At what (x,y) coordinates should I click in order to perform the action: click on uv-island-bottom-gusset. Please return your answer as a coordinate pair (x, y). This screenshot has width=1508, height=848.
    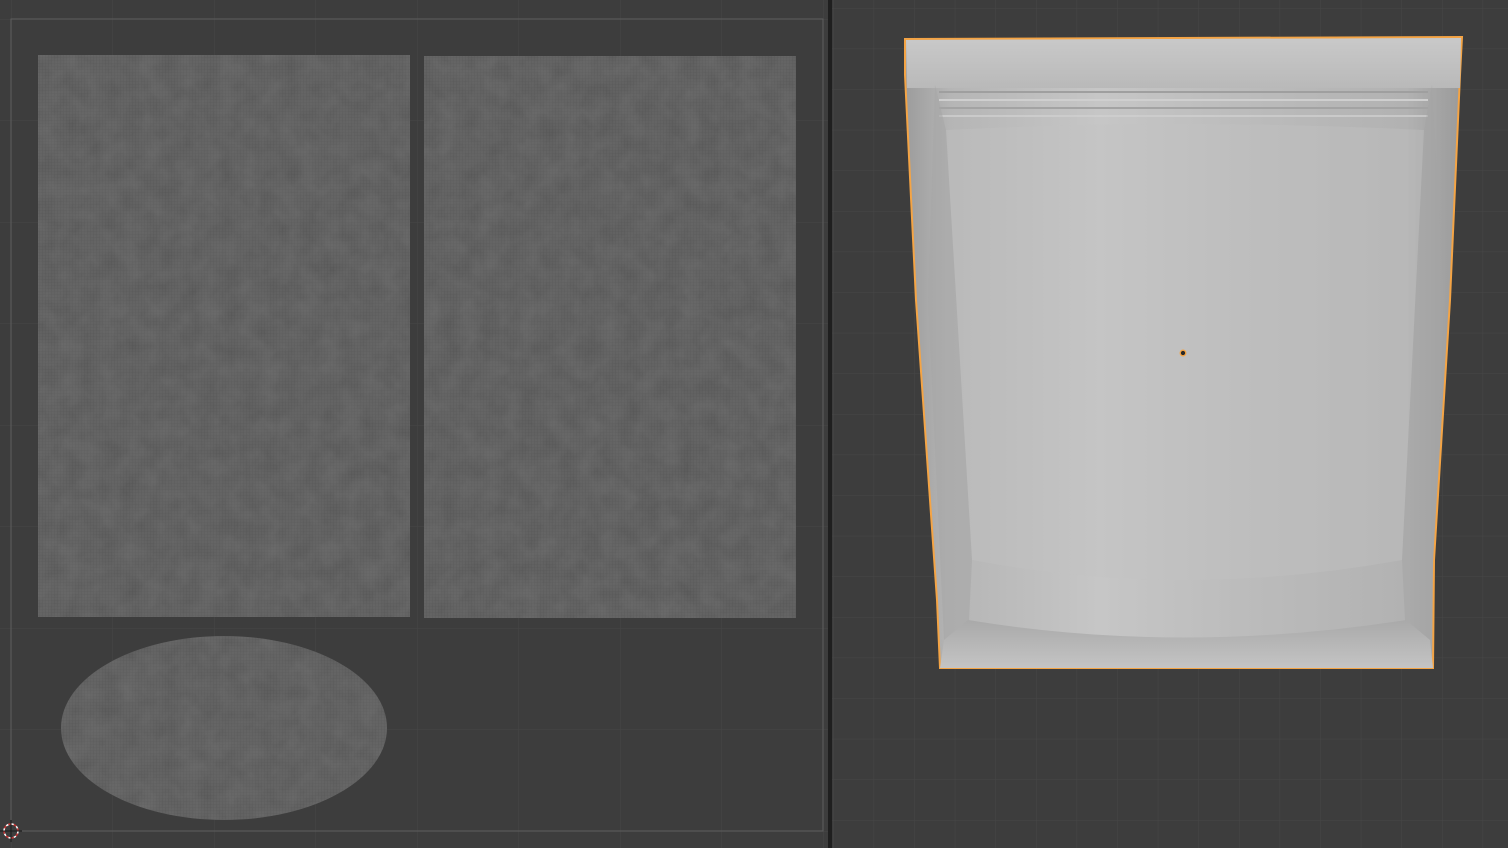
    Looking at the image, I should click on (224, 728).